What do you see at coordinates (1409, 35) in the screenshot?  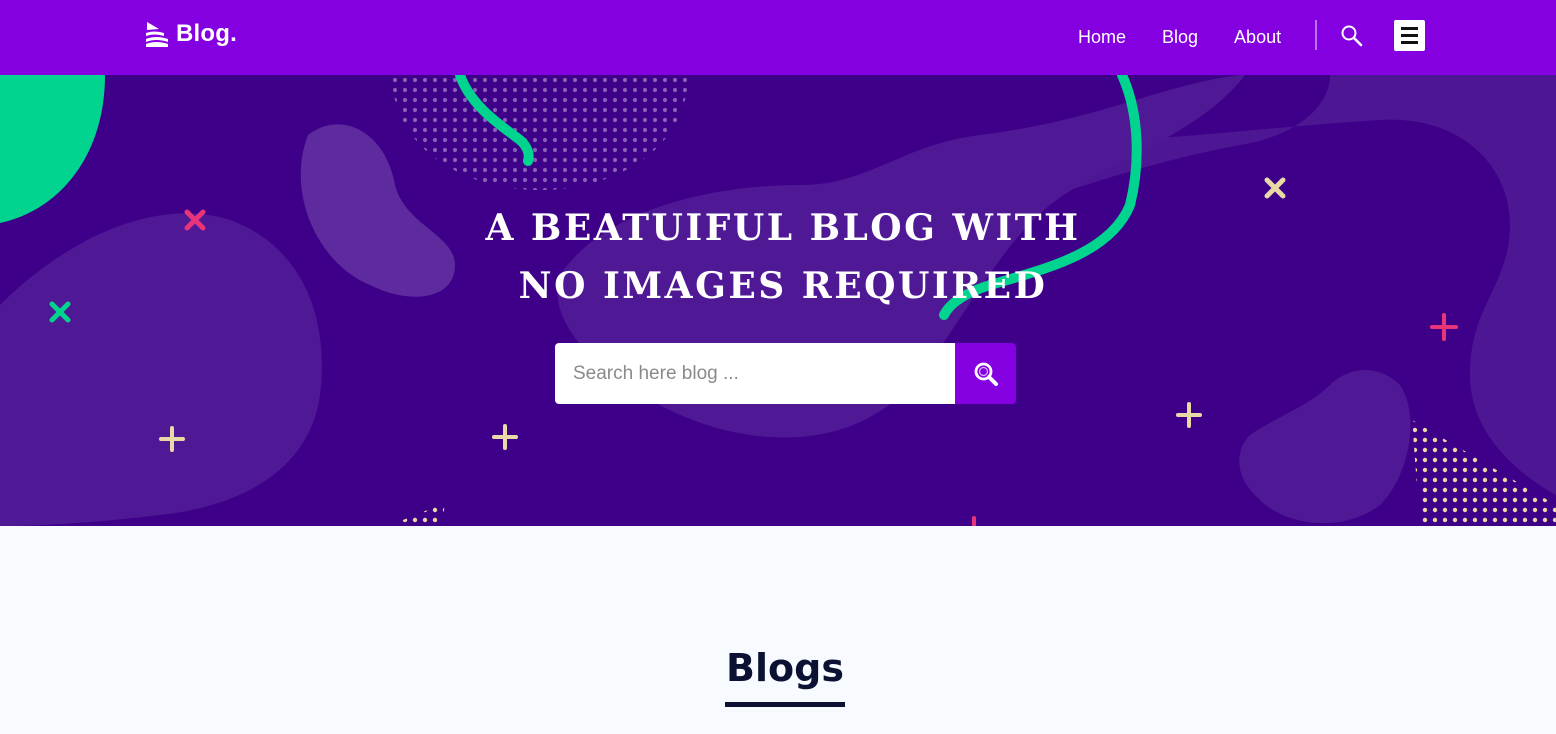 I see `hamburger-menu-button` at bounding box center [1409, 35].